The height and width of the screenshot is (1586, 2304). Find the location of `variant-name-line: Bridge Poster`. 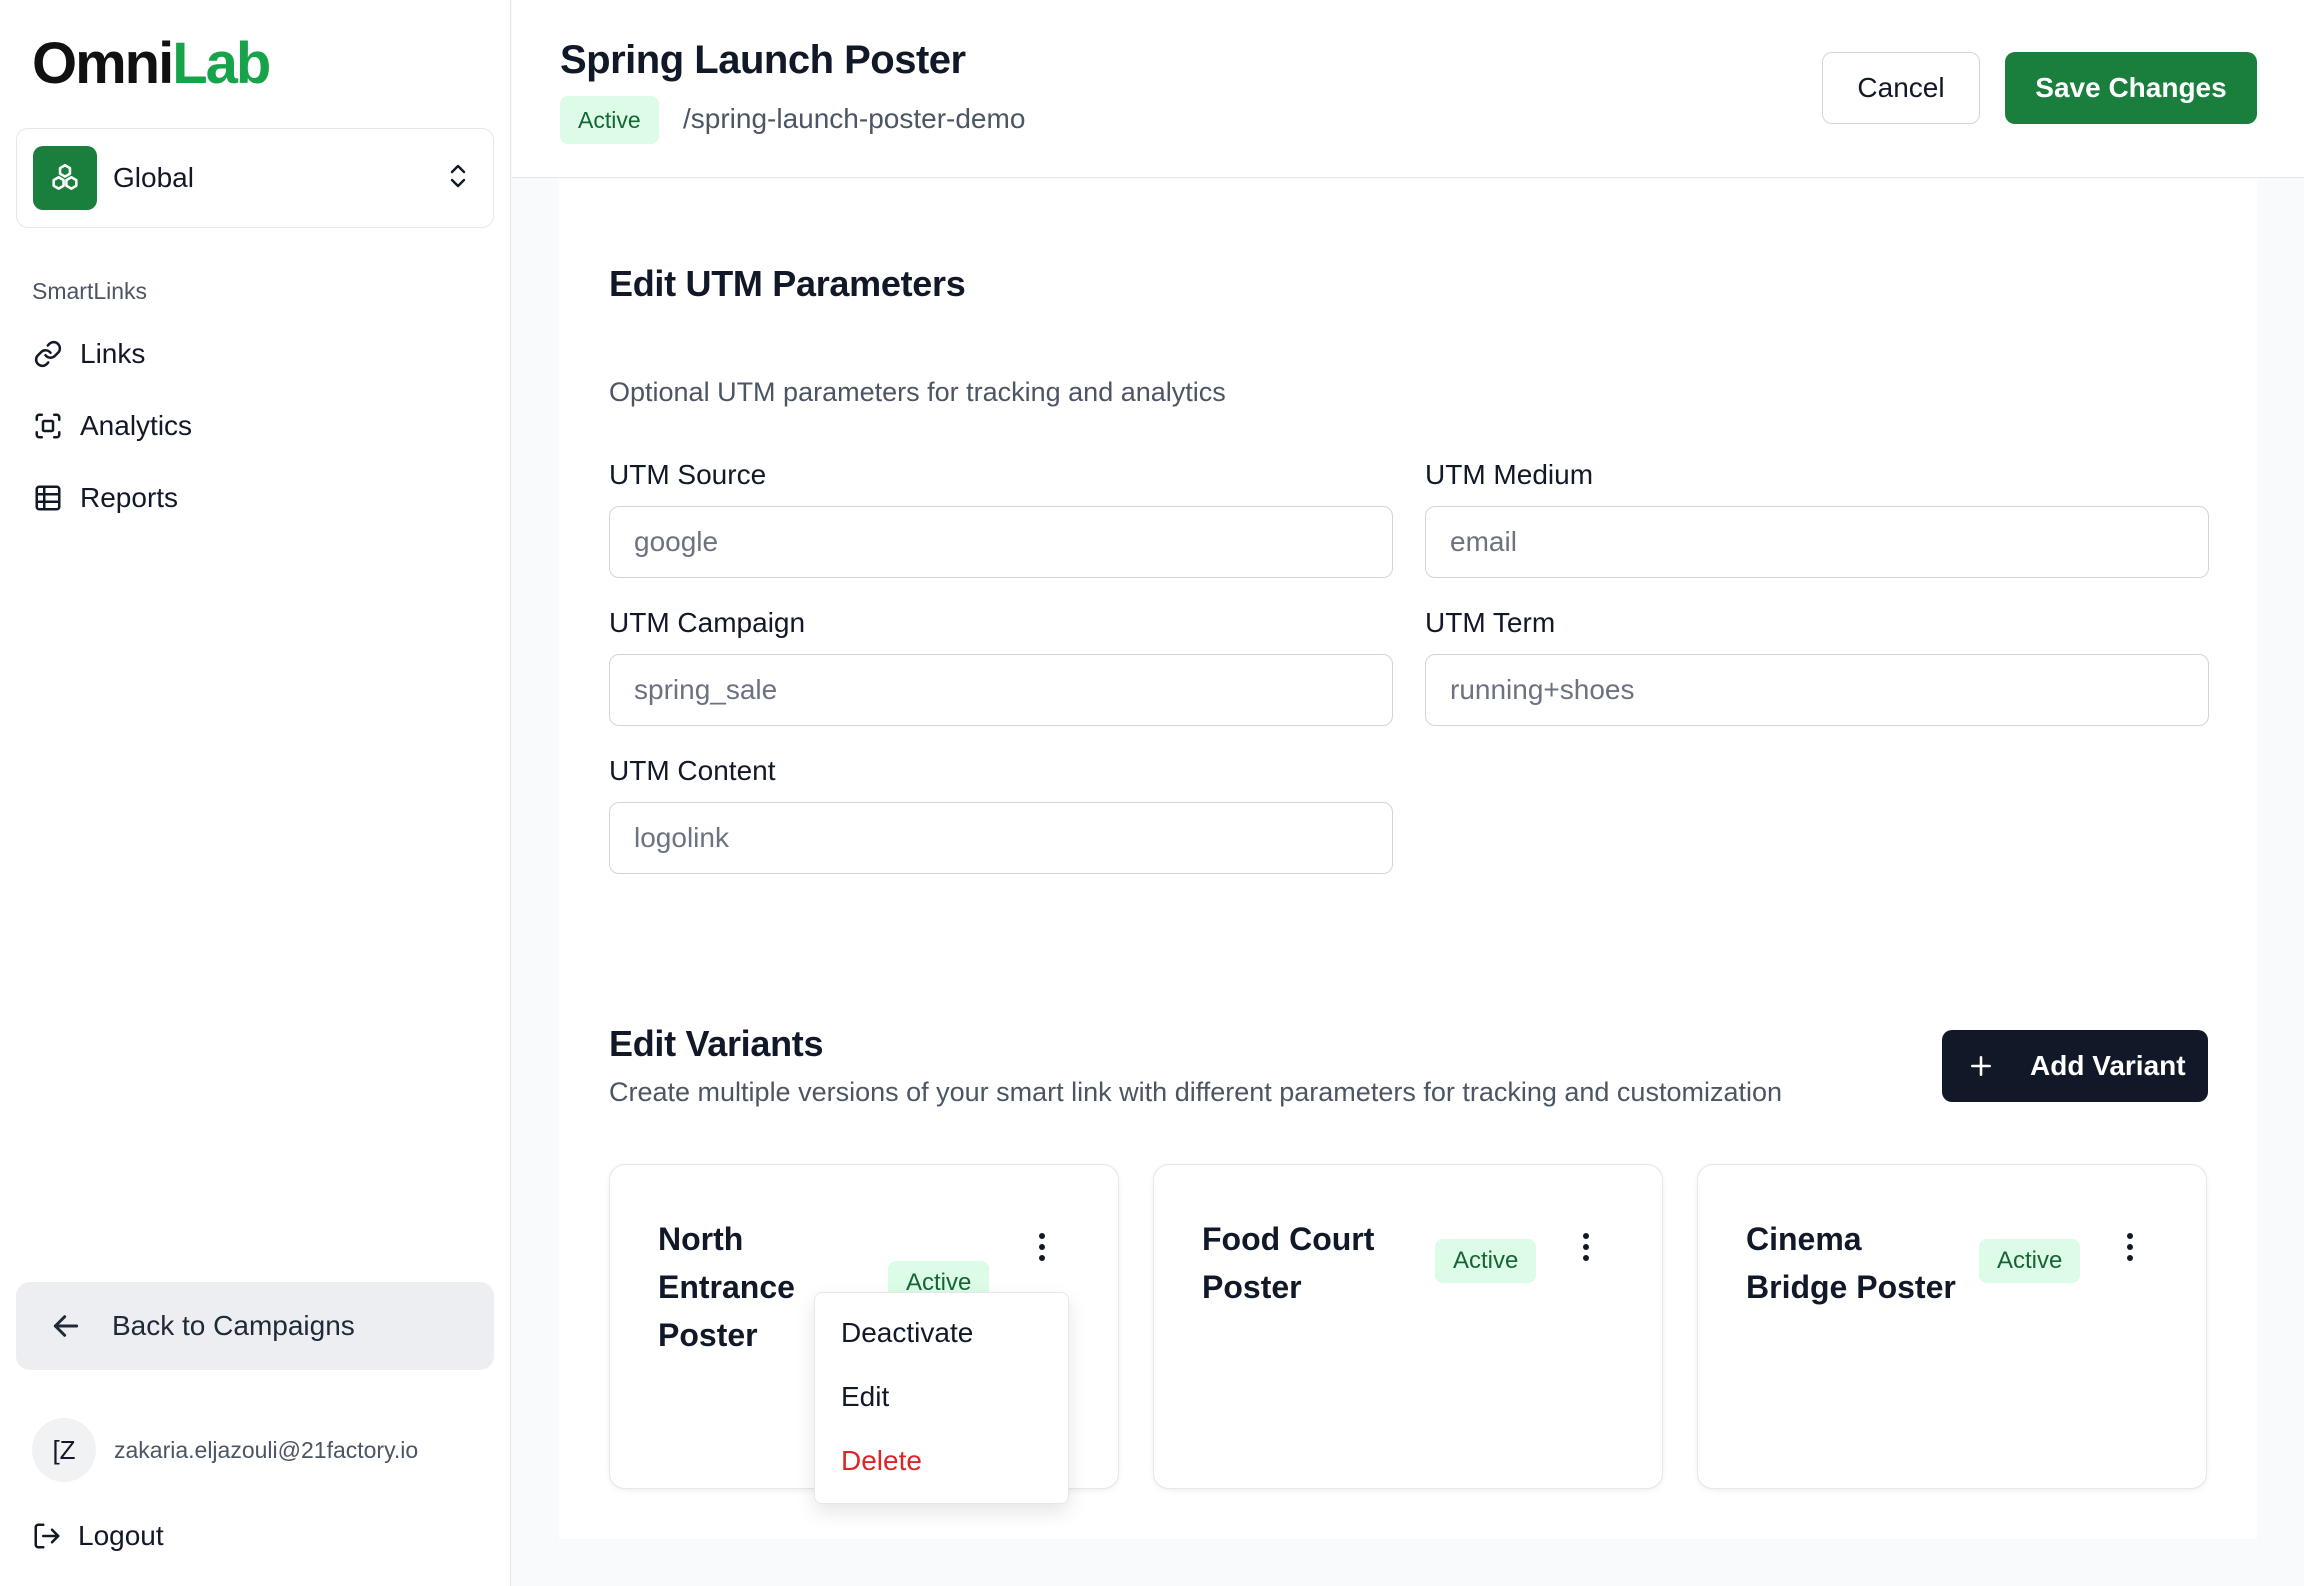

variant-name-line: Bridge Poster is located at coordinates (1851, 1287).